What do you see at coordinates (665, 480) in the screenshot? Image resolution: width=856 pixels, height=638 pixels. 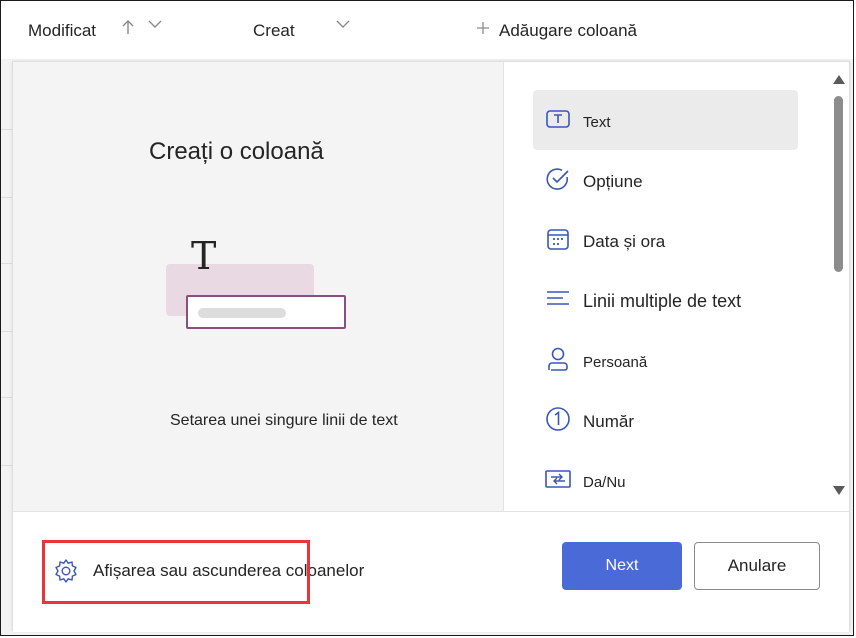 I see `type-option-yes-no: Da/Nu` at bounding box center [665, 480].